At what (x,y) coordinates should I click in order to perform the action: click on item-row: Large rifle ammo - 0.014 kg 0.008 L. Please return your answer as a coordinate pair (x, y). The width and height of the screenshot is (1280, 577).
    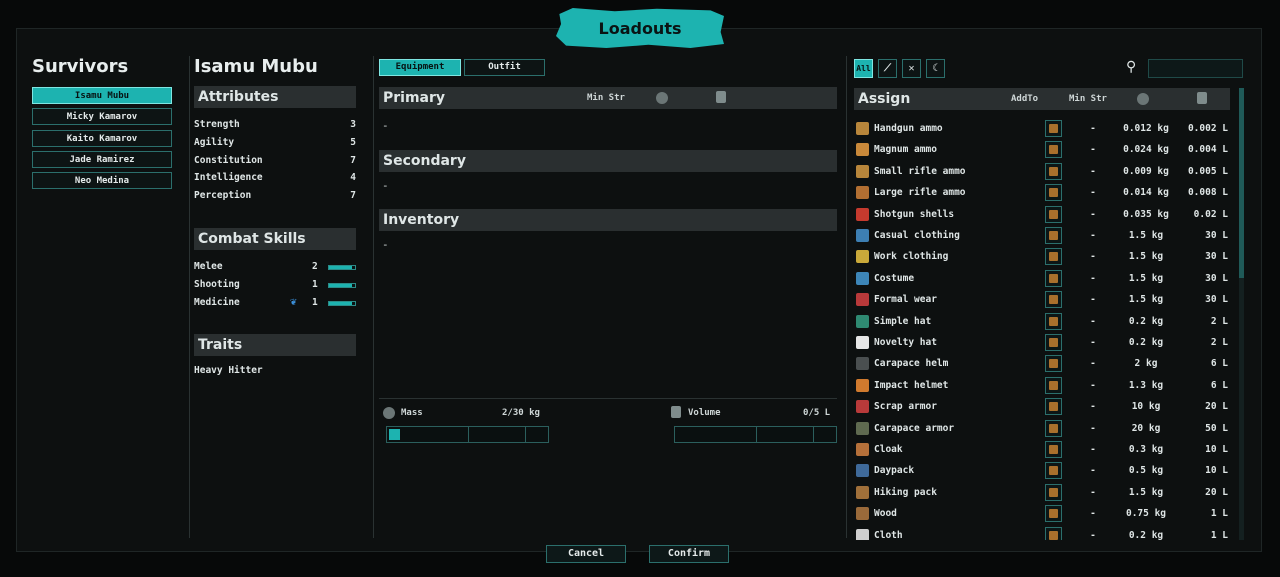
    Looking at the image, I should click on (1044, 193).